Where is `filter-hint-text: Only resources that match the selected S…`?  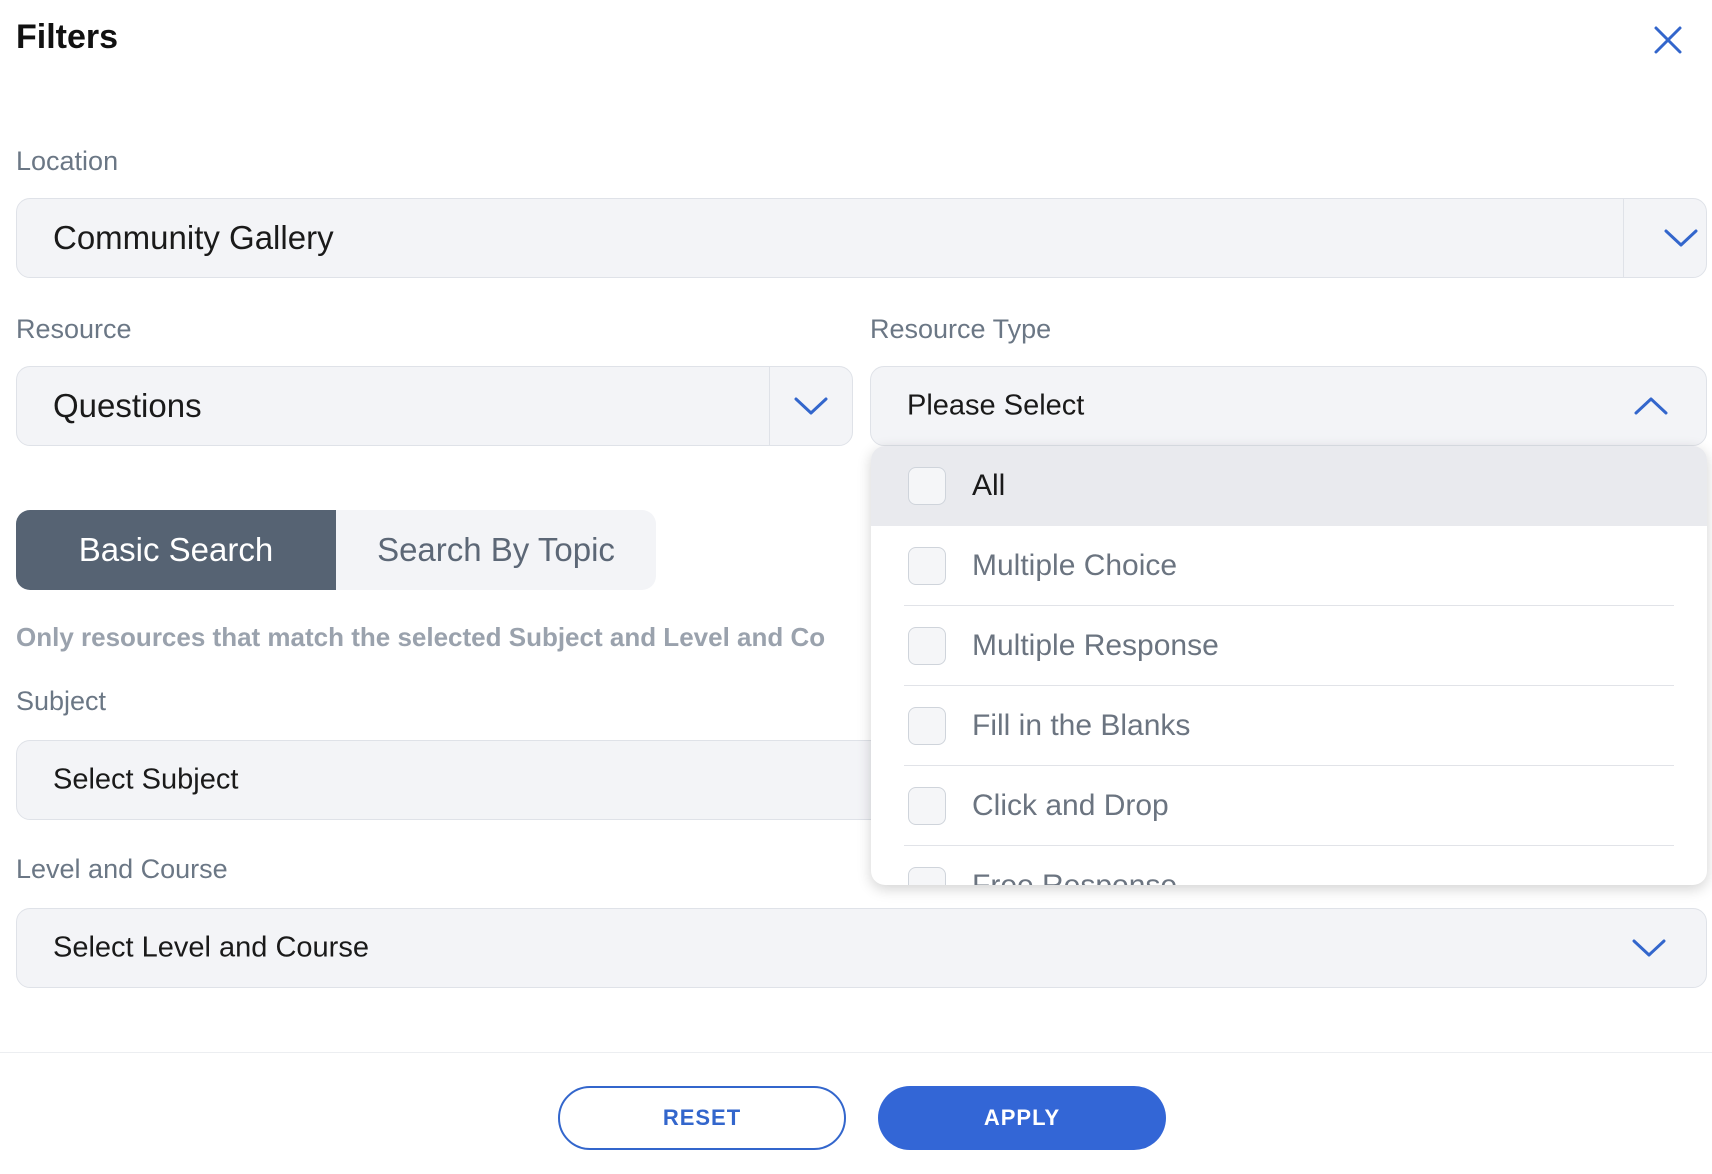 filter-hint-text: Only resources that match the selected S… is located at coordinates (421, 637).